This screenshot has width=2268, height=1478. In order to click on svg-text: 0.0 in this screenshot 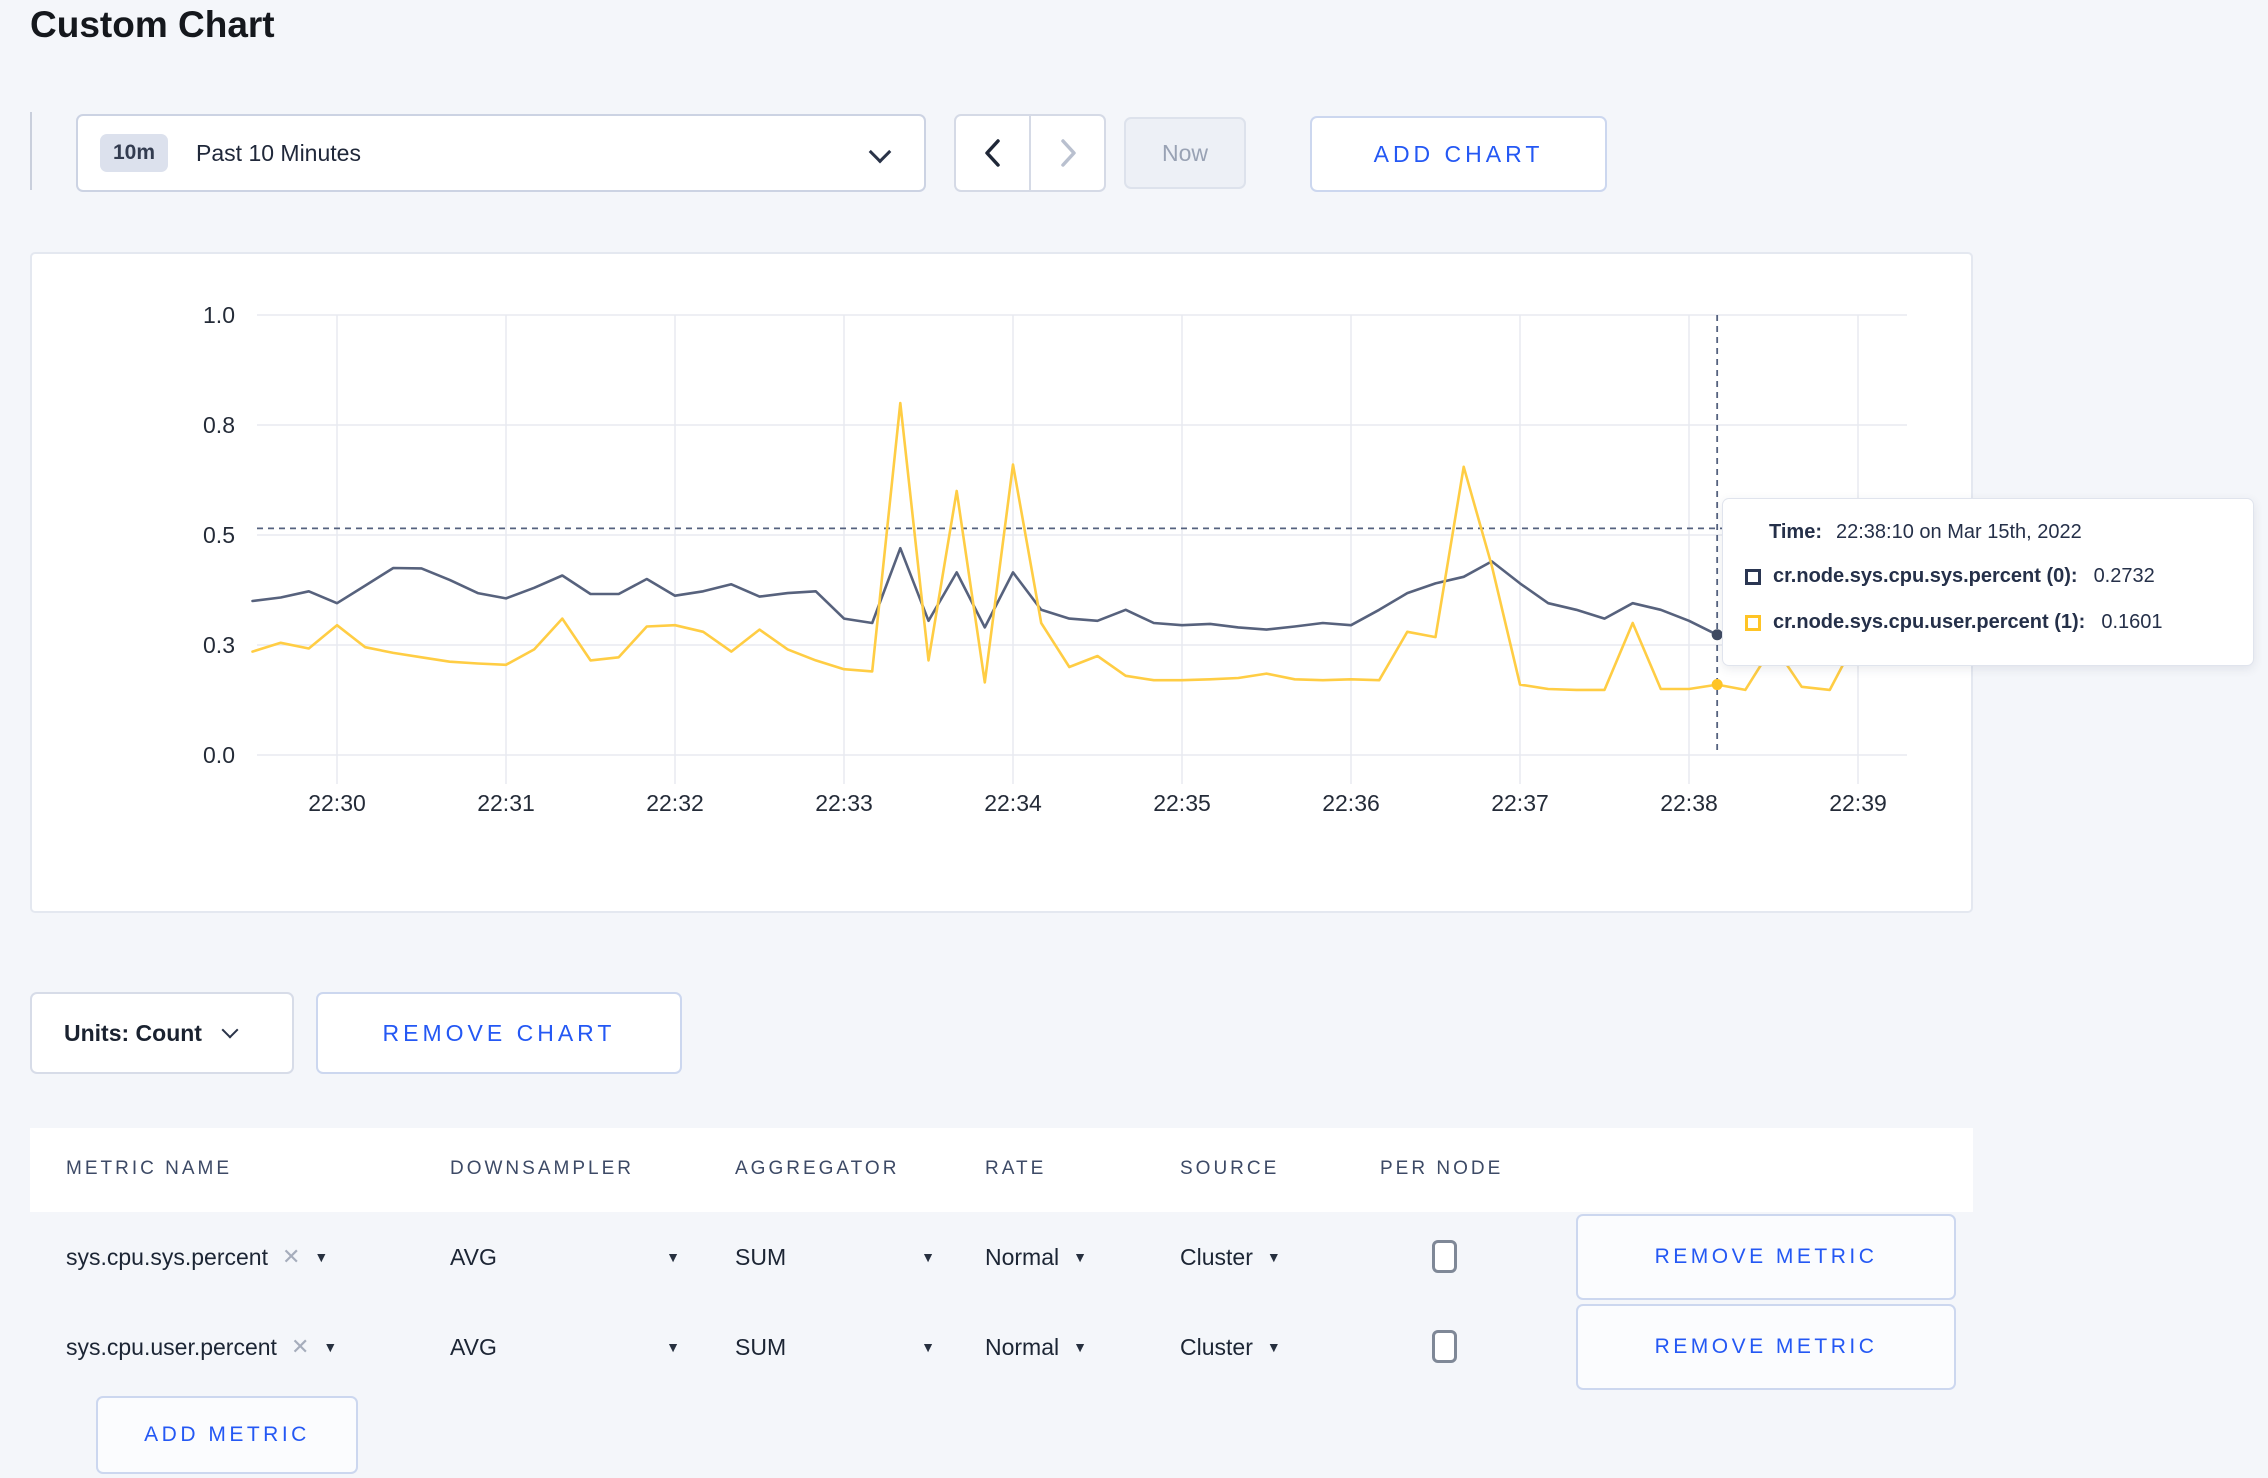, I will do `click(219, 755)`.